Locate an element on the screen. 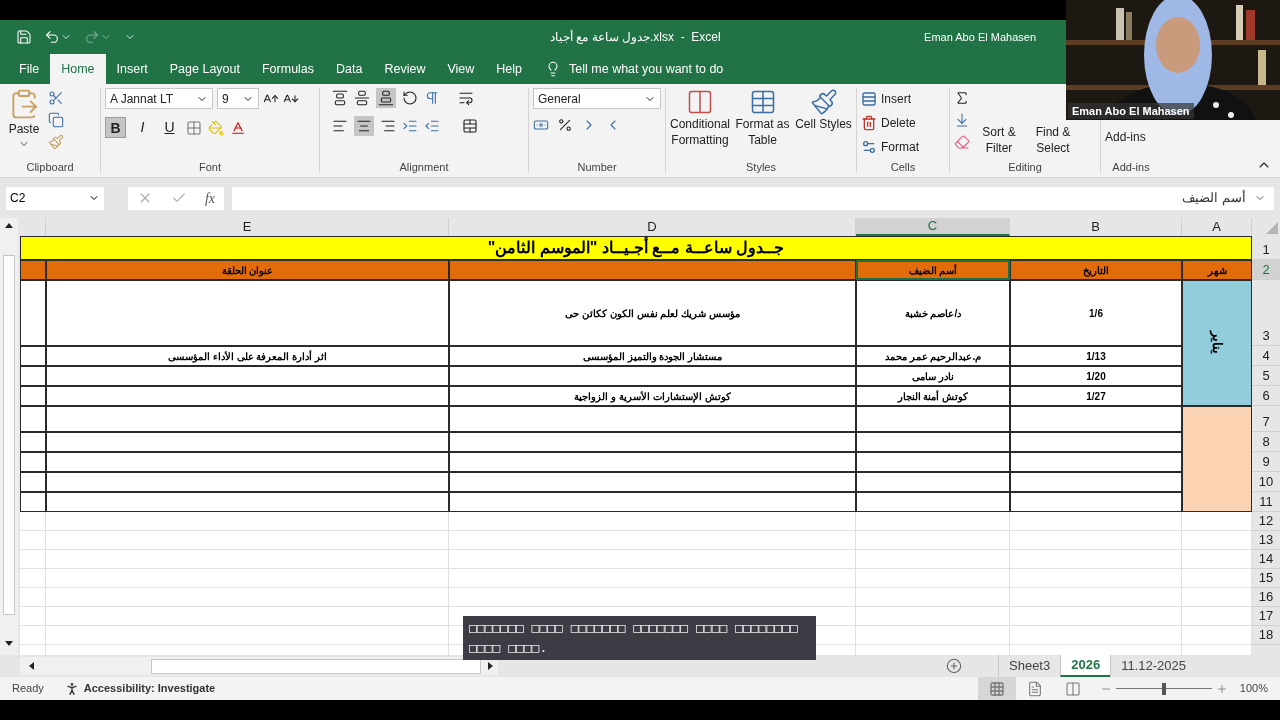 The image size is (1280, 720). percent-icon is located at coordinates (565, 125).